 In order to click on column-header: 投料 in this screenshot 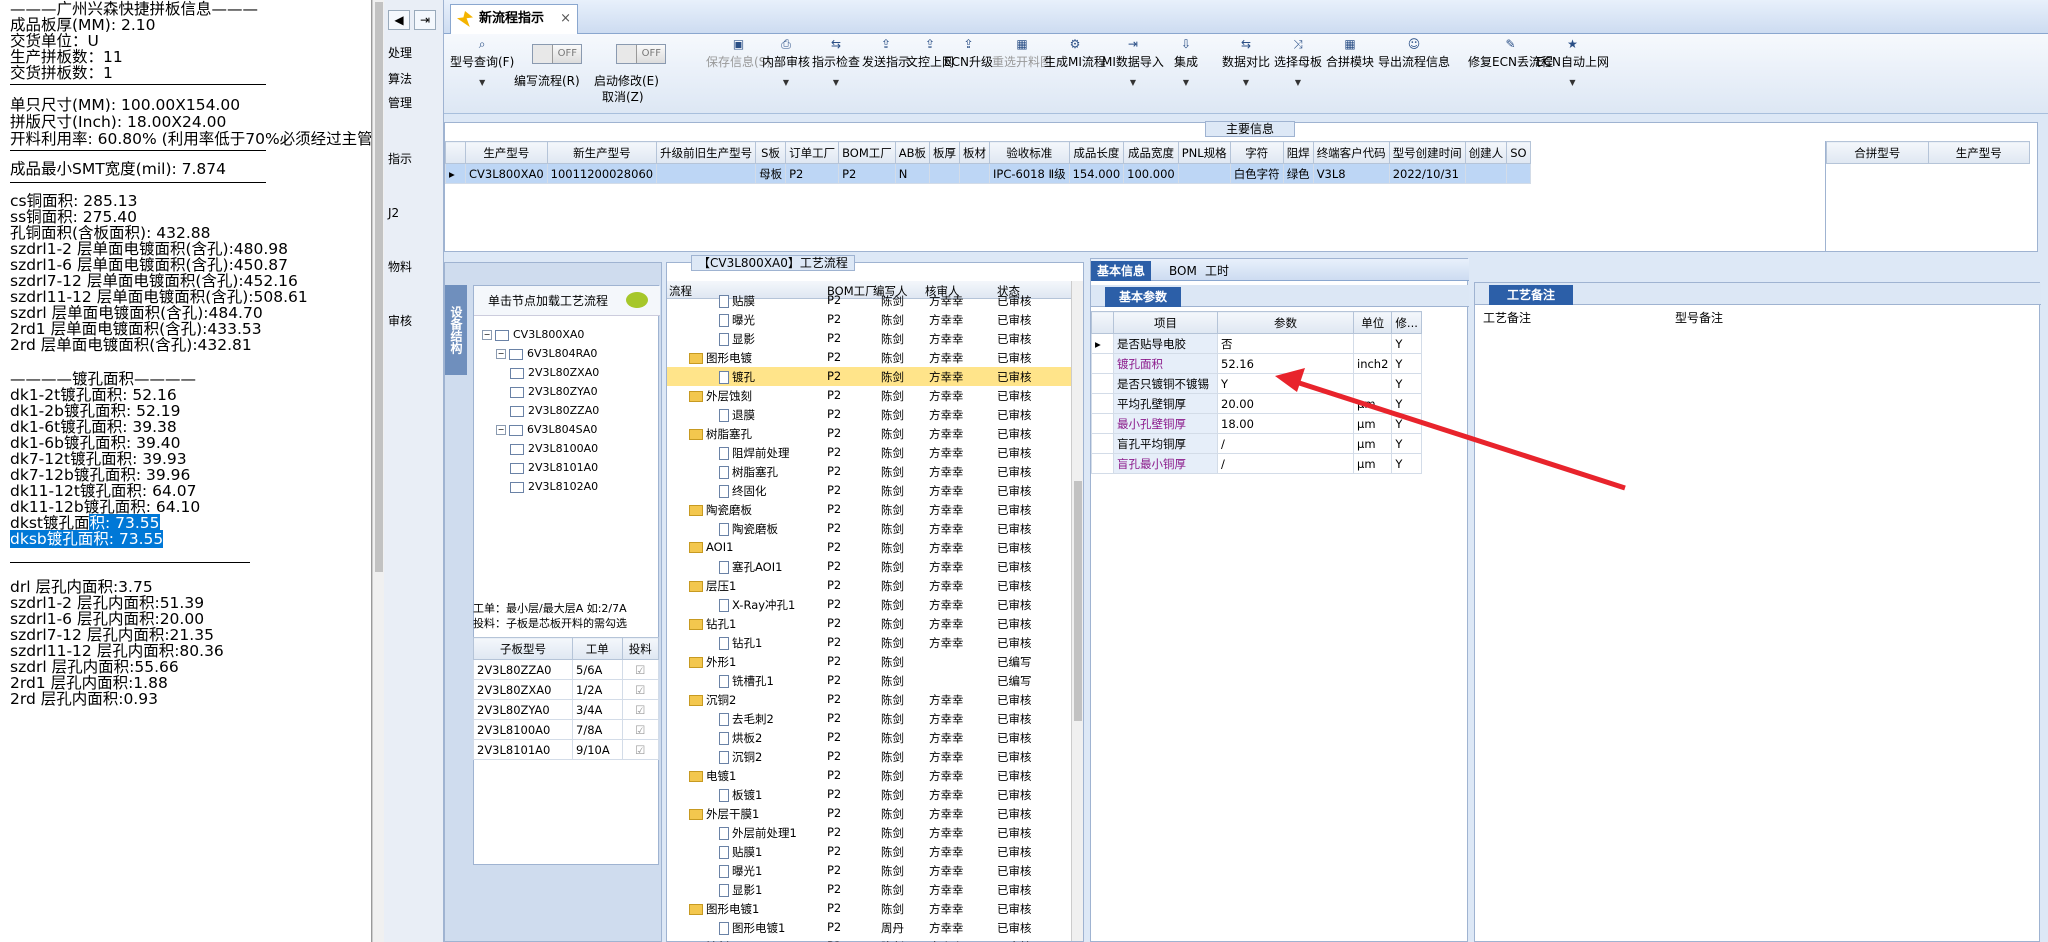, I will do `click(640, 648)`.